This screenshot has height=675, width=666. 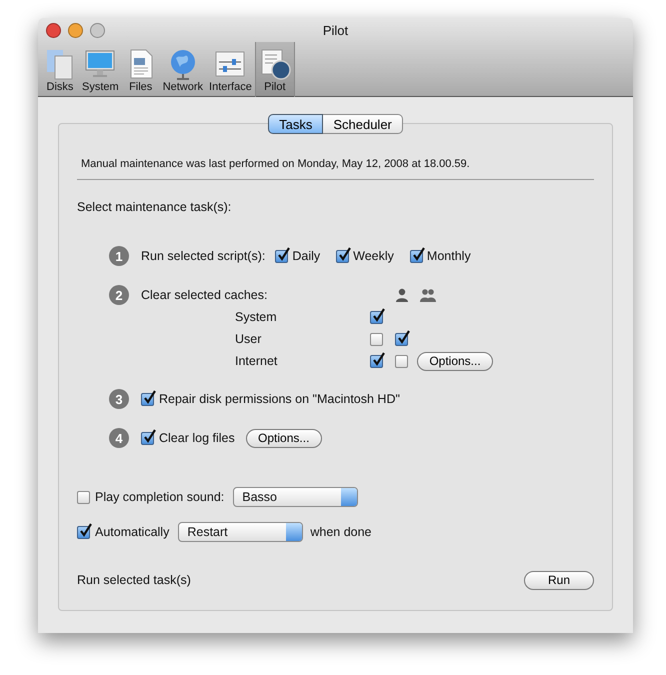 What do you see at coordinates (60, 69) in the screenshot?
I see `toolbar-button: Disks` at bounding box center [60, 69].